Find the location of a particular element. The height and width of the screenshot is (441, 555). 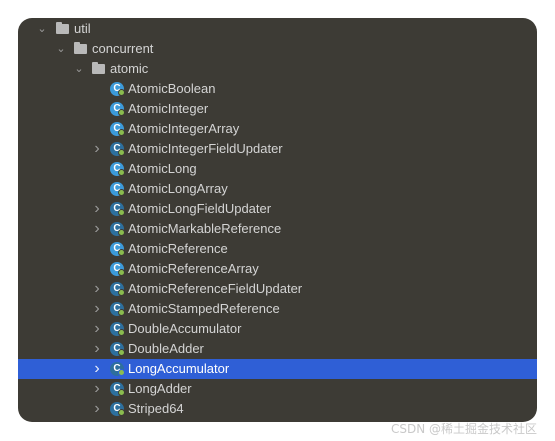

tree-node-label: DoubleAdder is located at coordinates (166, 348).